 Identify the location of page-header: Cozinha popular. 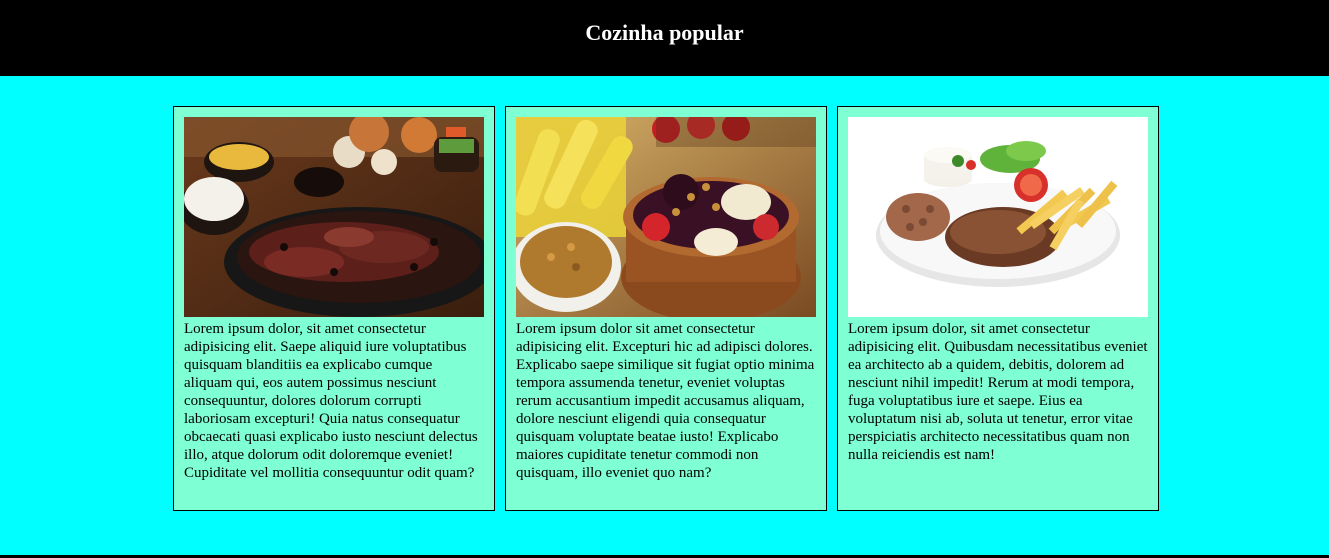
(664, 38).